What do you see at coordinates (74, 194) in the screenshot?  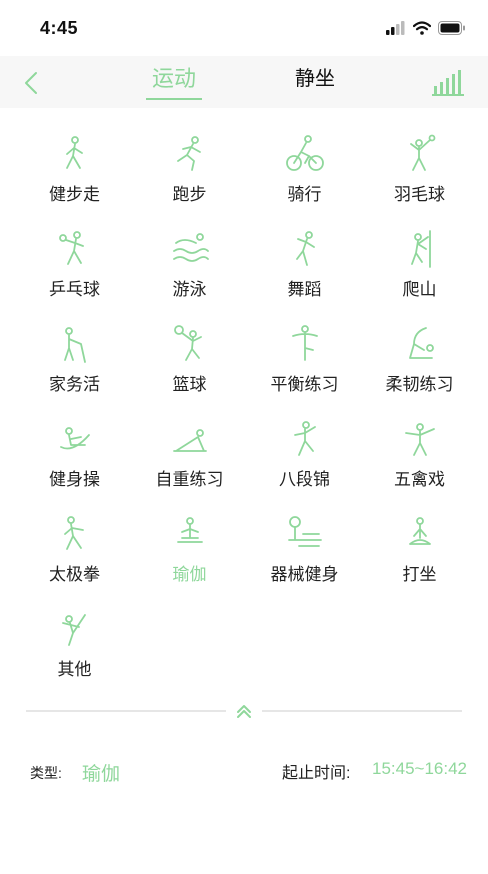 I see `activity-label: 健步走` at bounding box center [74, 194].